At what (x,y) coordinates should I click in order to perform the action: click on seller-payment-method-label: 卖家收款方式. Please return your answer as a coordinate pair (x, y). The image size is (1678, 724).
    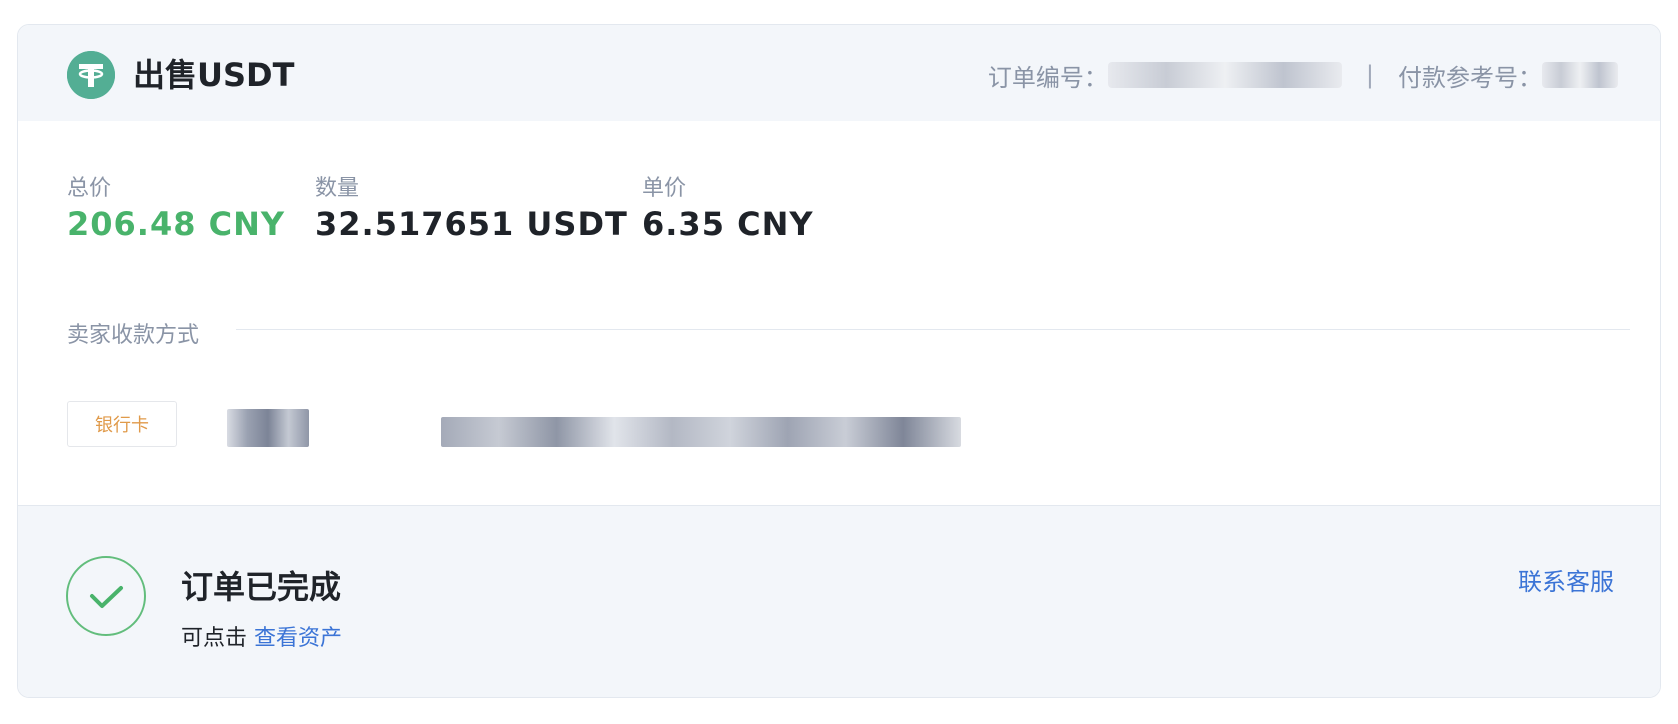
    Looking at the image, I should click on (133, 335).